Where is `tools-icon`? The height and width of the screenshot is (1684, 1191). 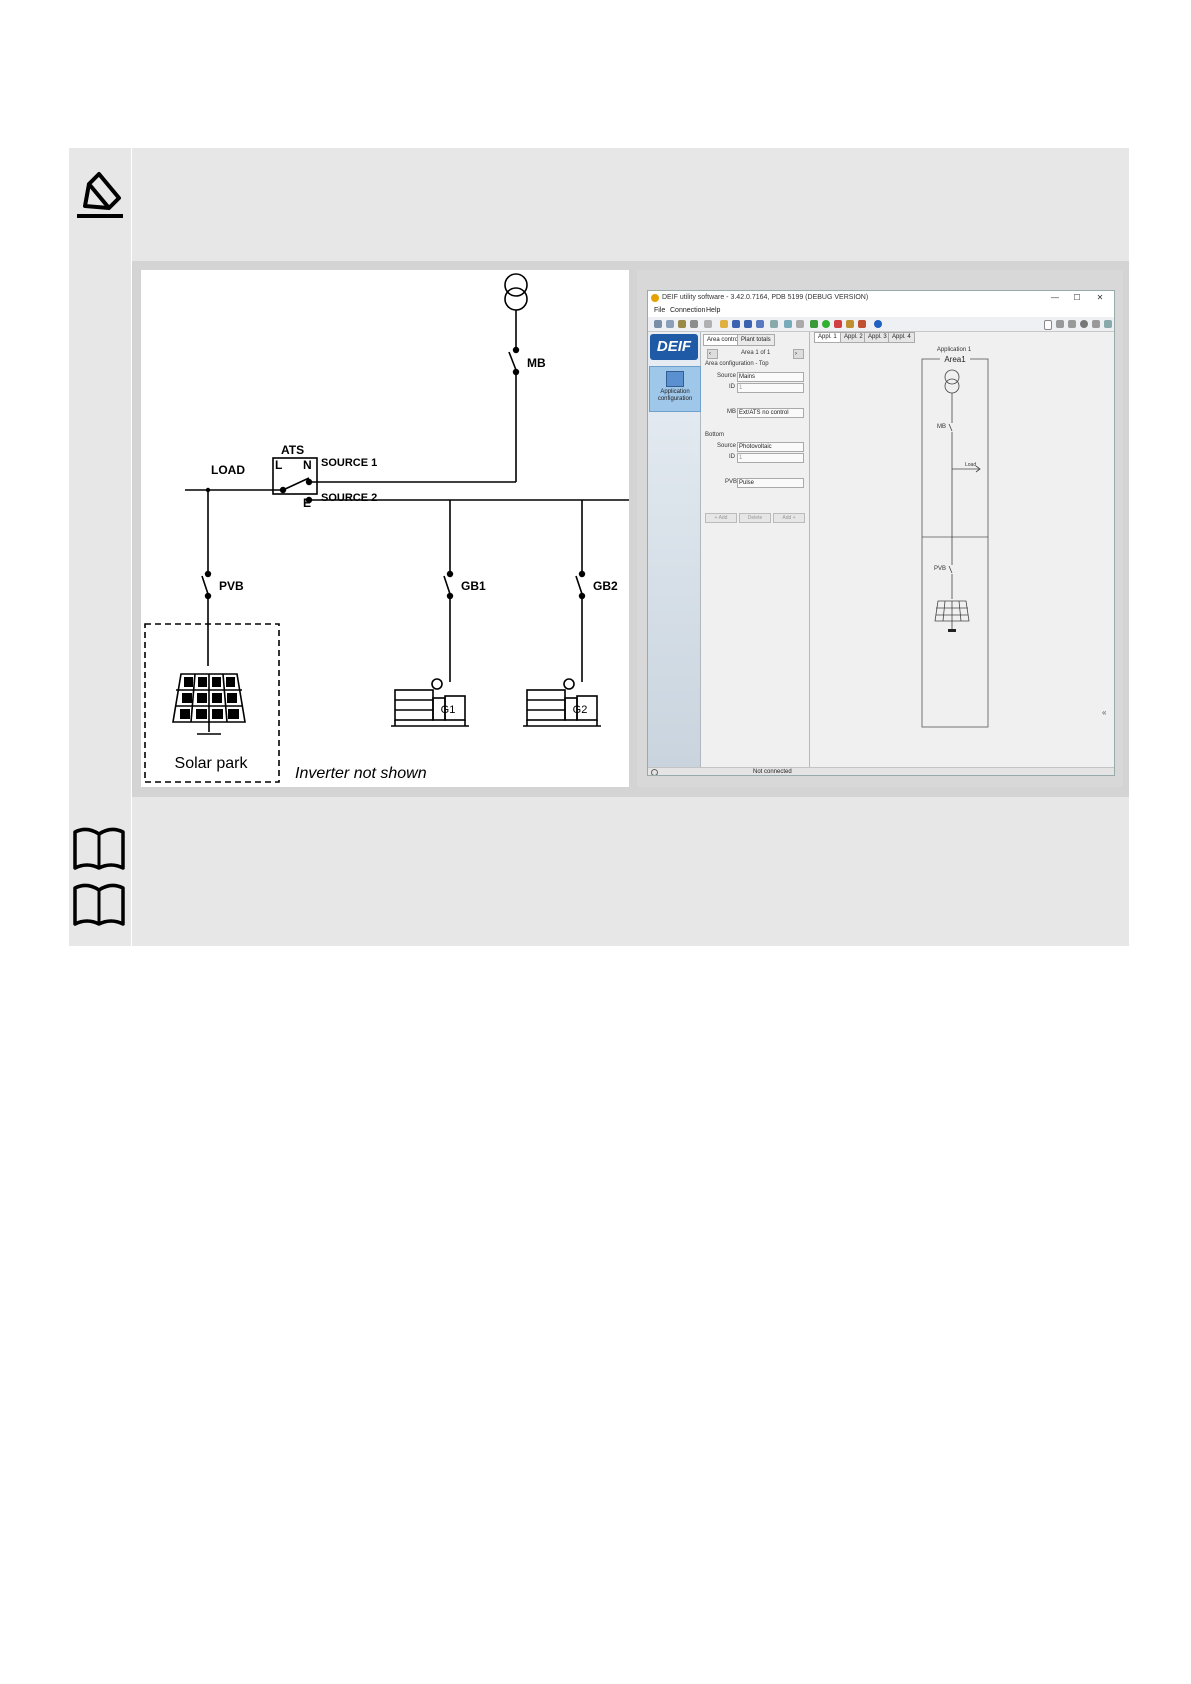 tools-icon is located at coordinates (694, 324).